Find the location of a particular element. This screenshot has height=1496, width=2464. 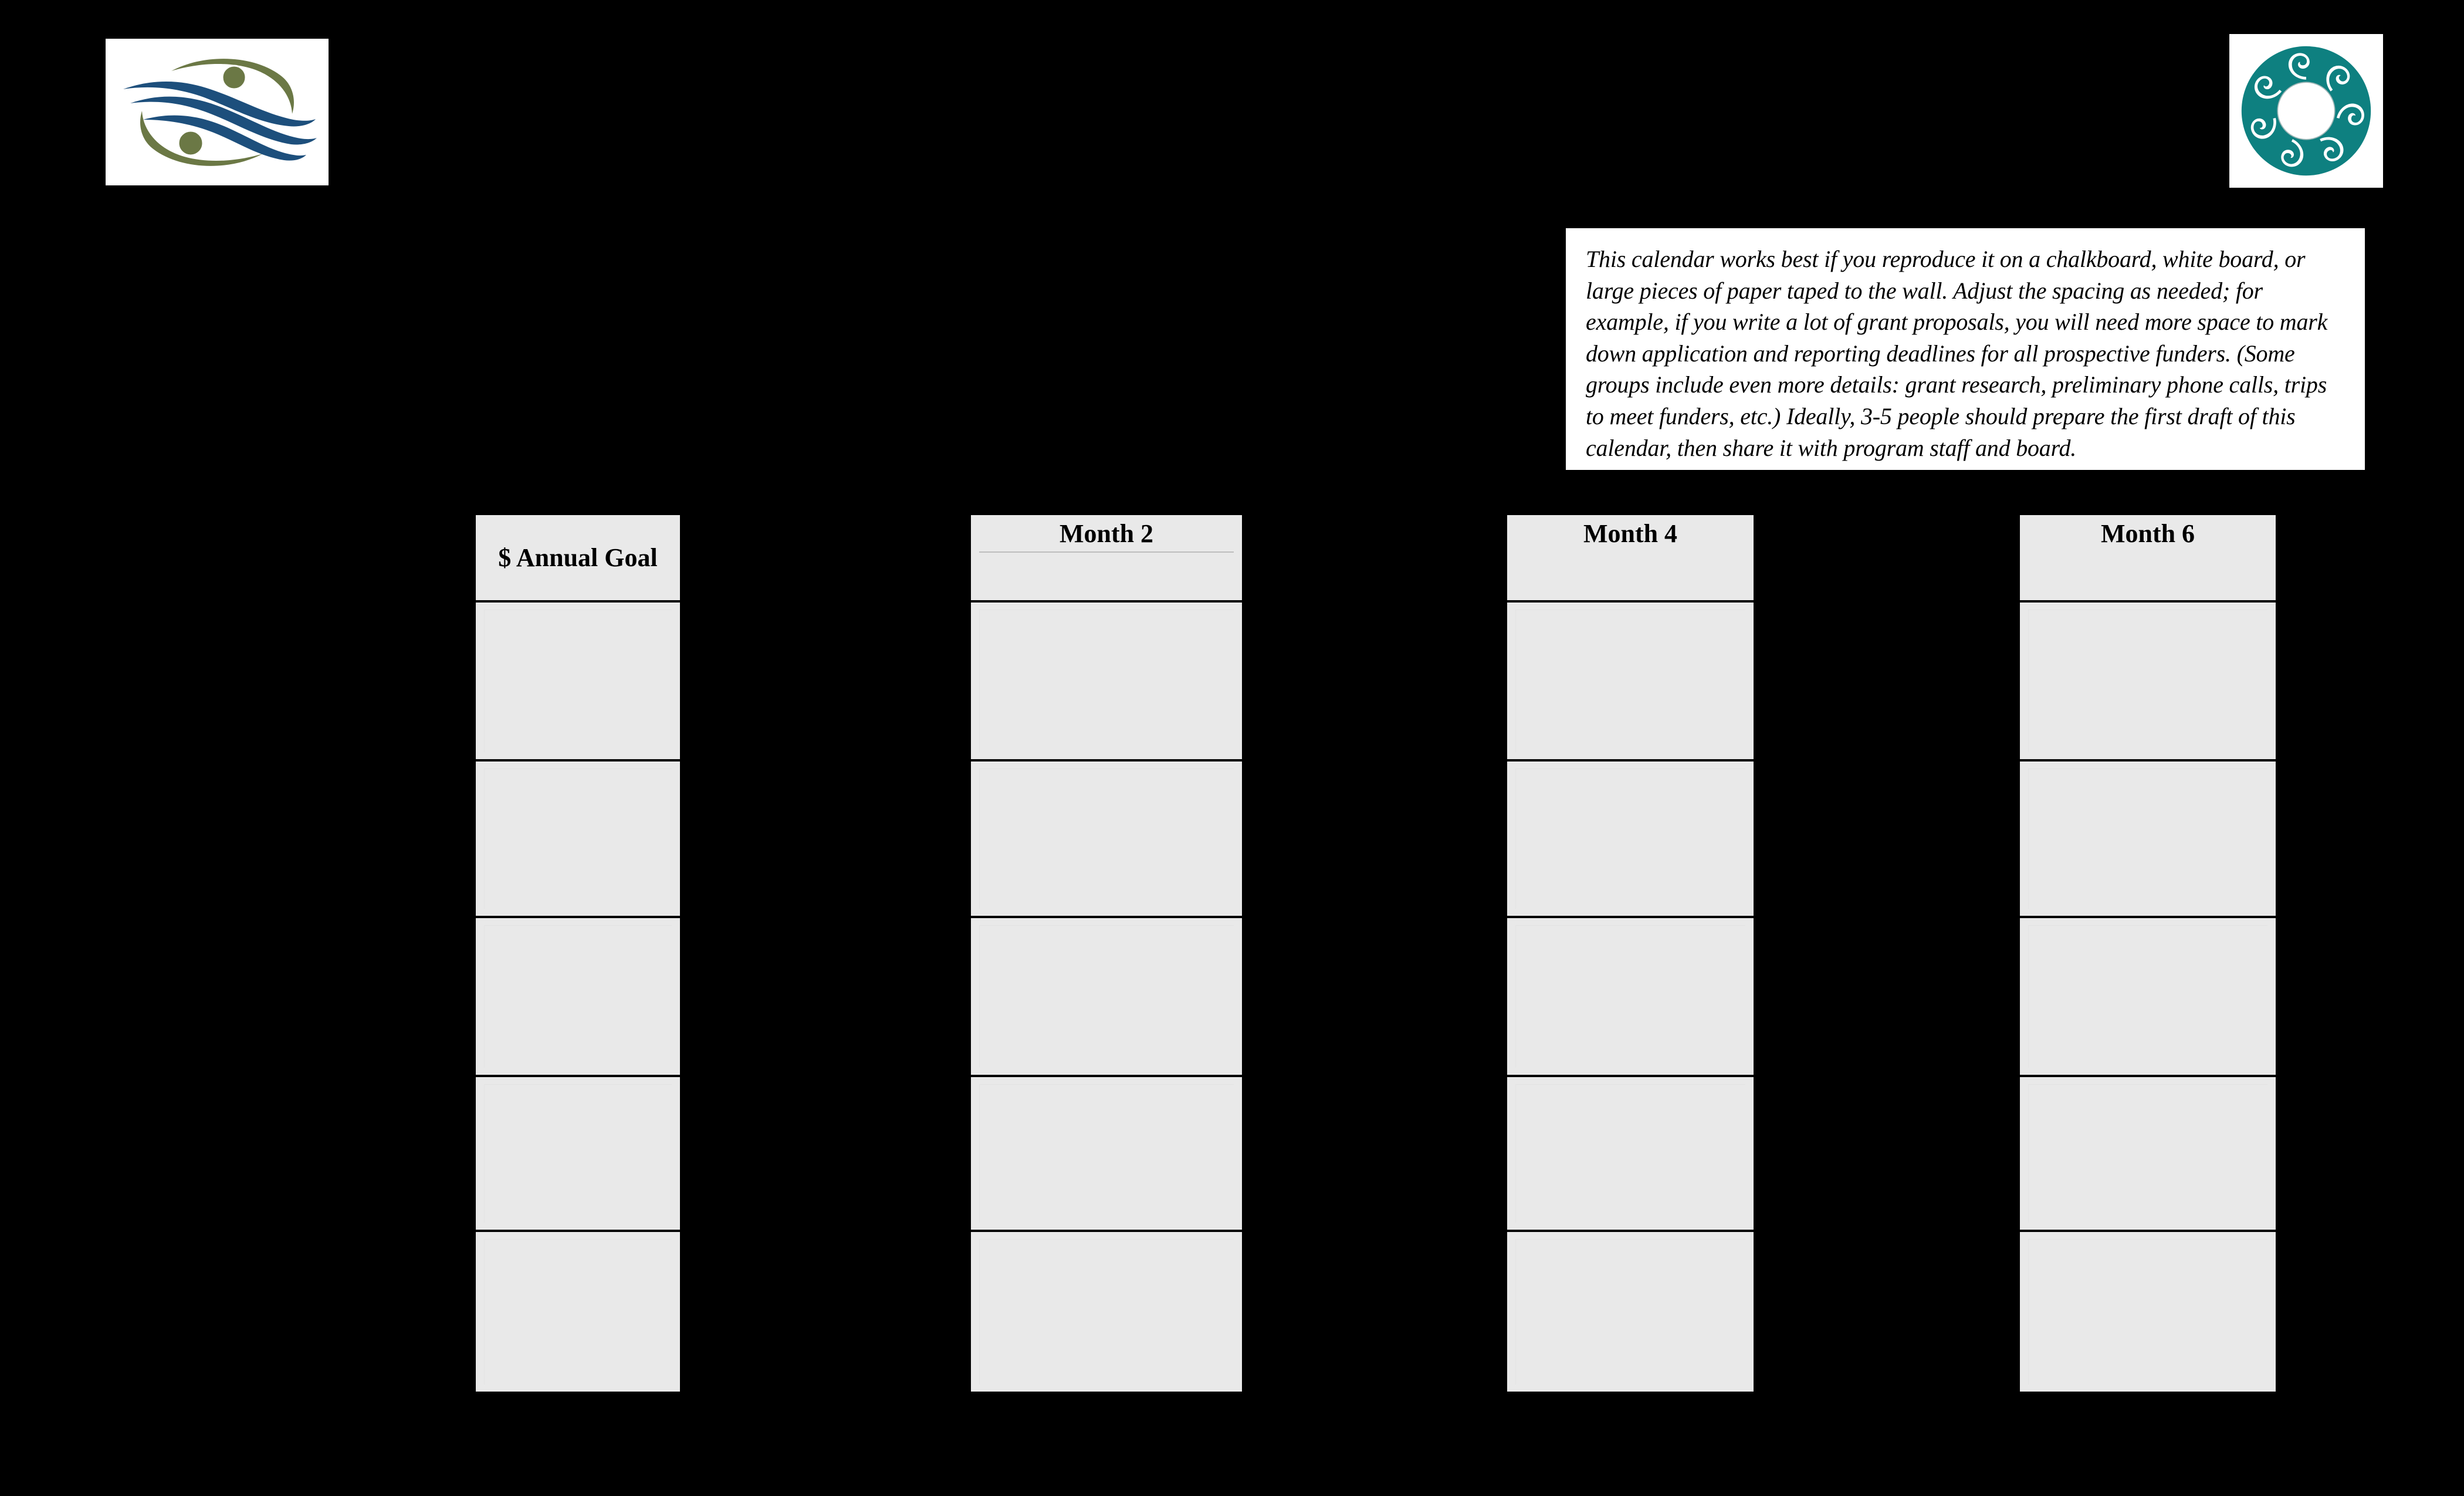

waves-people-logo is located at coordinates (217, 112).